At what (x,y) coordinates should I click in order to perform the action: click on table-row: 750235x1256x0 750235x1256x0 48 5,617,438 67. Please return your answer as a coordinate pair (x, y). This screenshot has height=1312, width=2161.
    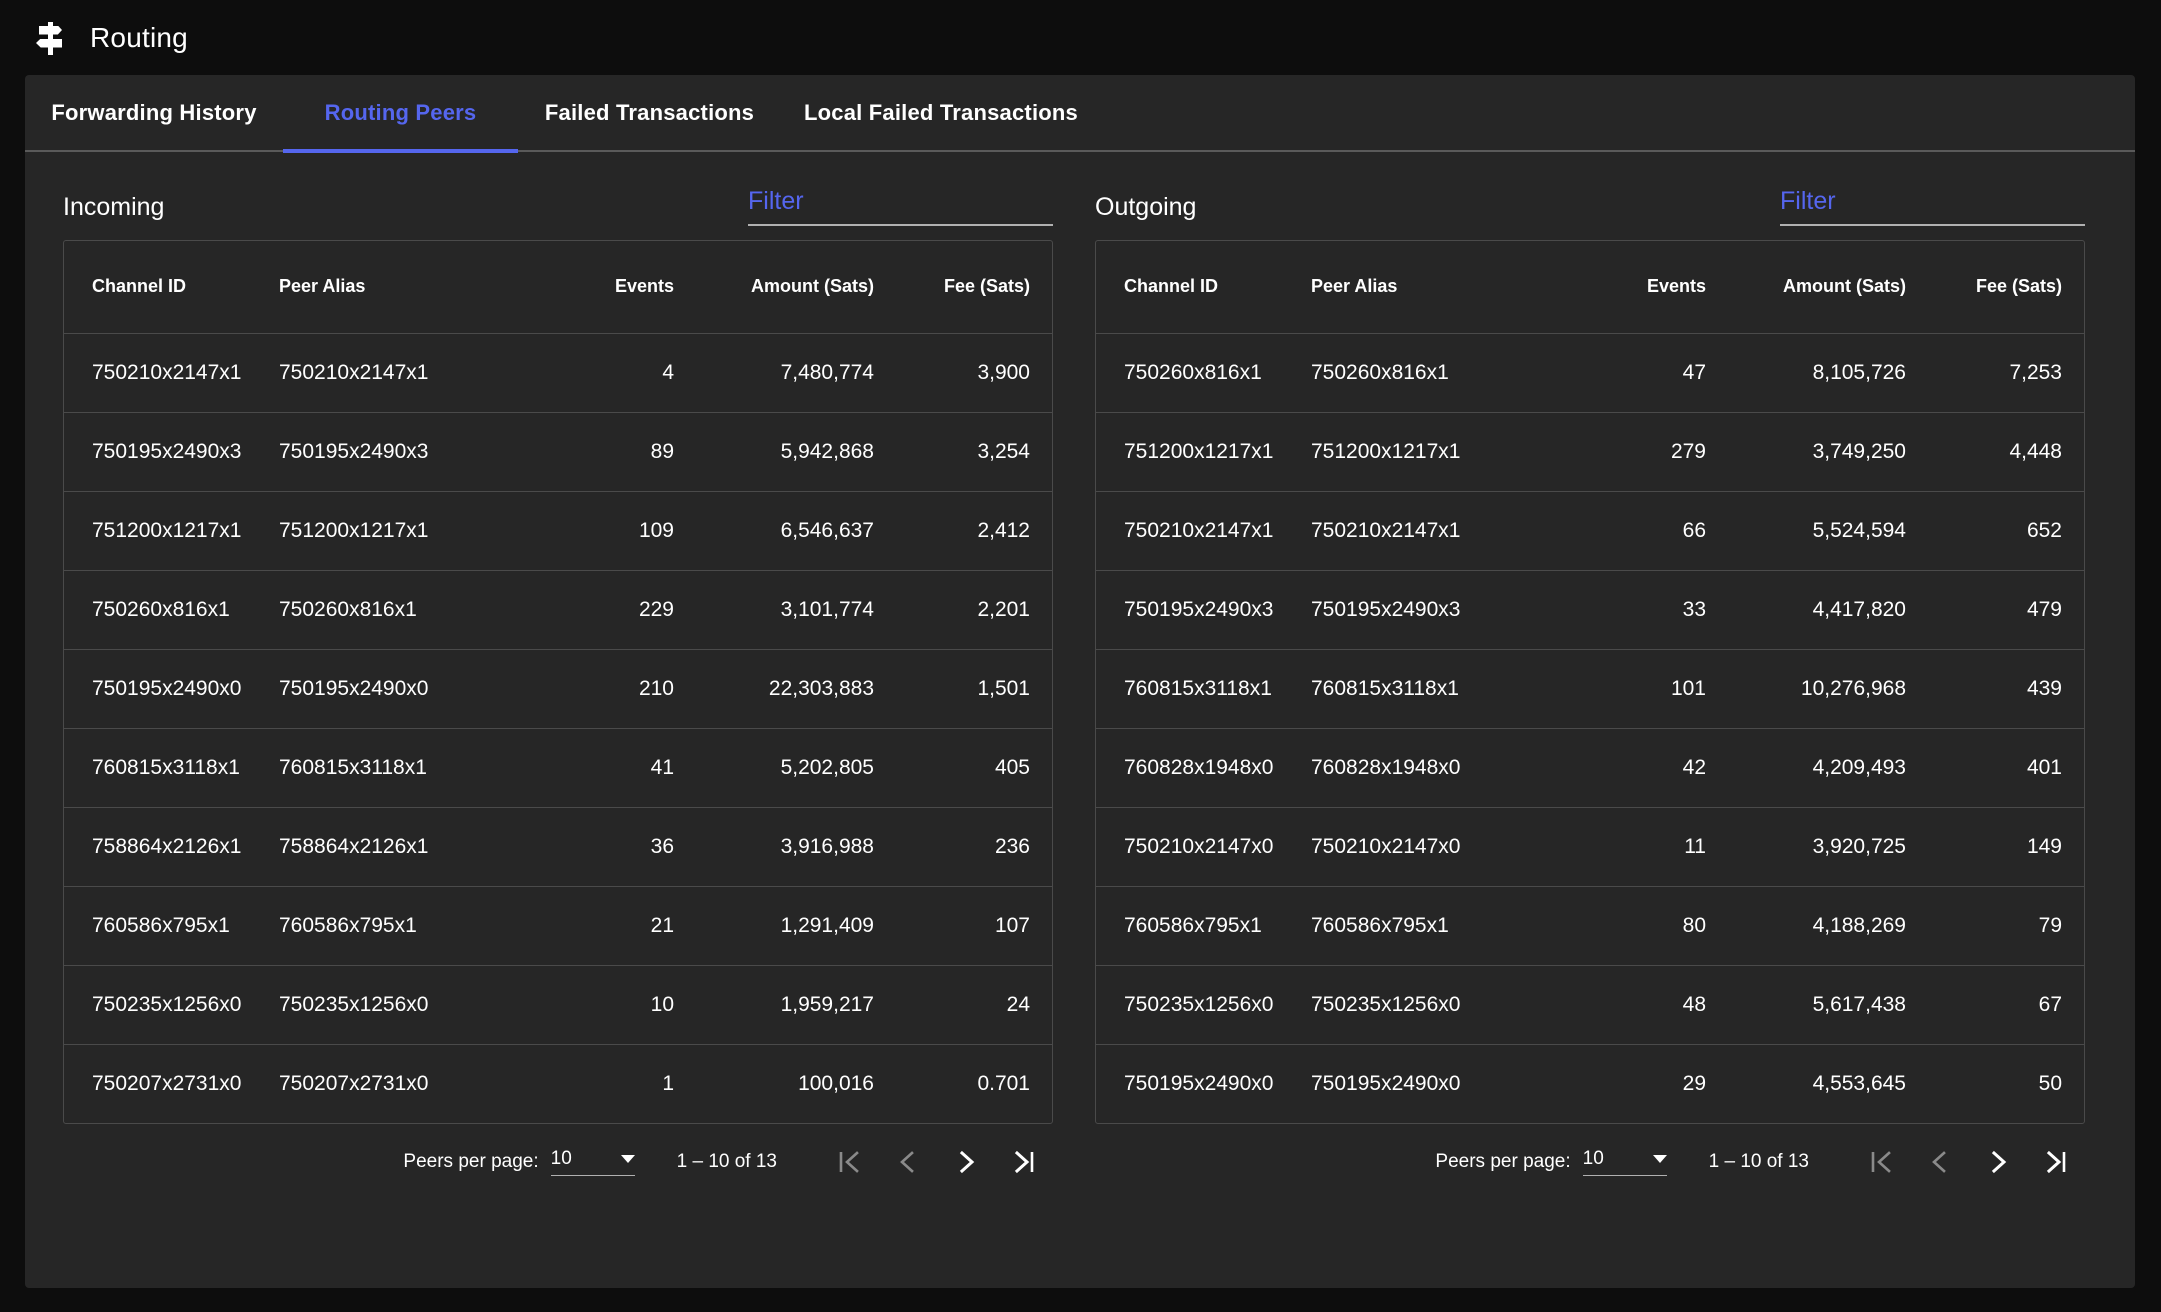
    Looking at the image, I should click on (1590, 1005).